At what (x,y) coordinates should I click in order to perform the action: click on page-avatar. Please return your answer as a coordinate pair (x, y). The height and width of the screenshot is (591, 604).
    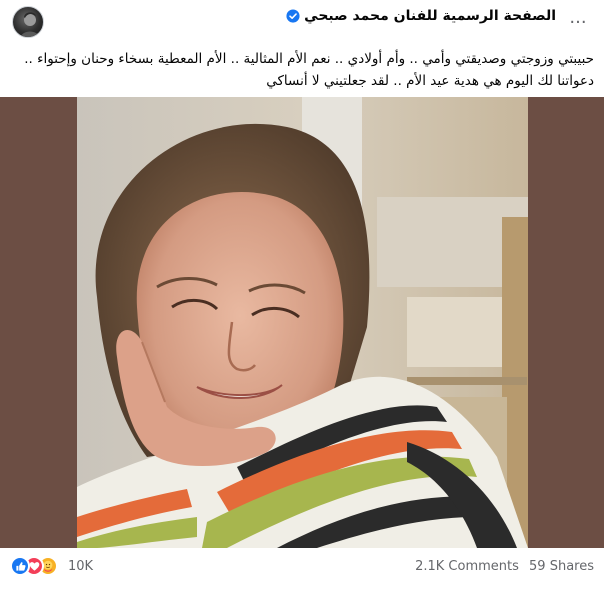
    Looking at the image, I should click on (28, 22).